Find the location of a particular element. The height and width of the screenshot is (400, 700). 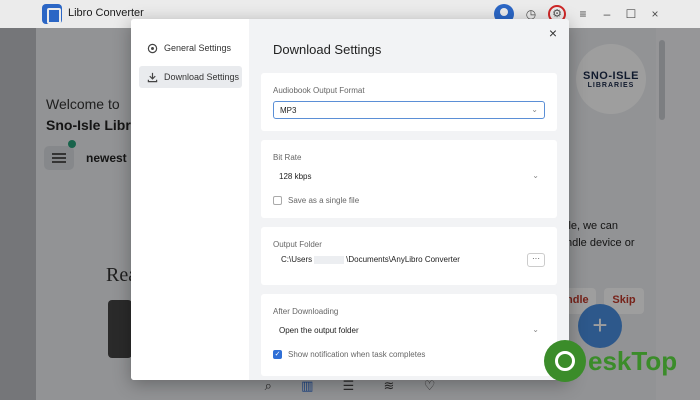

nav-general-label: General Settings is located at coordinates (198, 48).